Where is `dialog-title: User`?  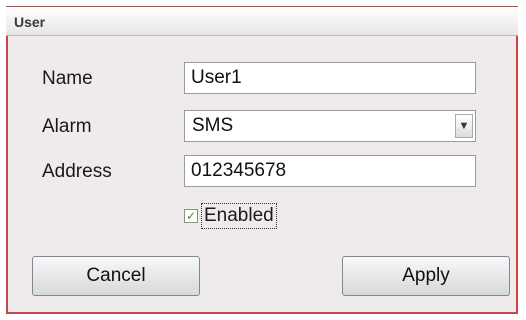
dialog-title: User is located at coordinates (30, 22).